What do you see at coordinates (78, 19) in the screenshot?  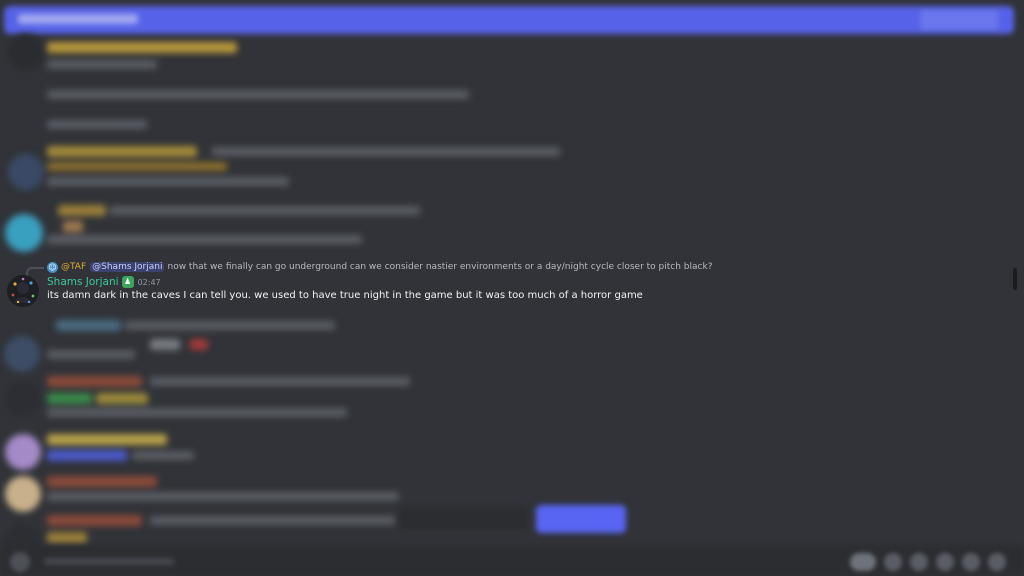 I see `unread-banner-text` at bounding box center [78, 19].